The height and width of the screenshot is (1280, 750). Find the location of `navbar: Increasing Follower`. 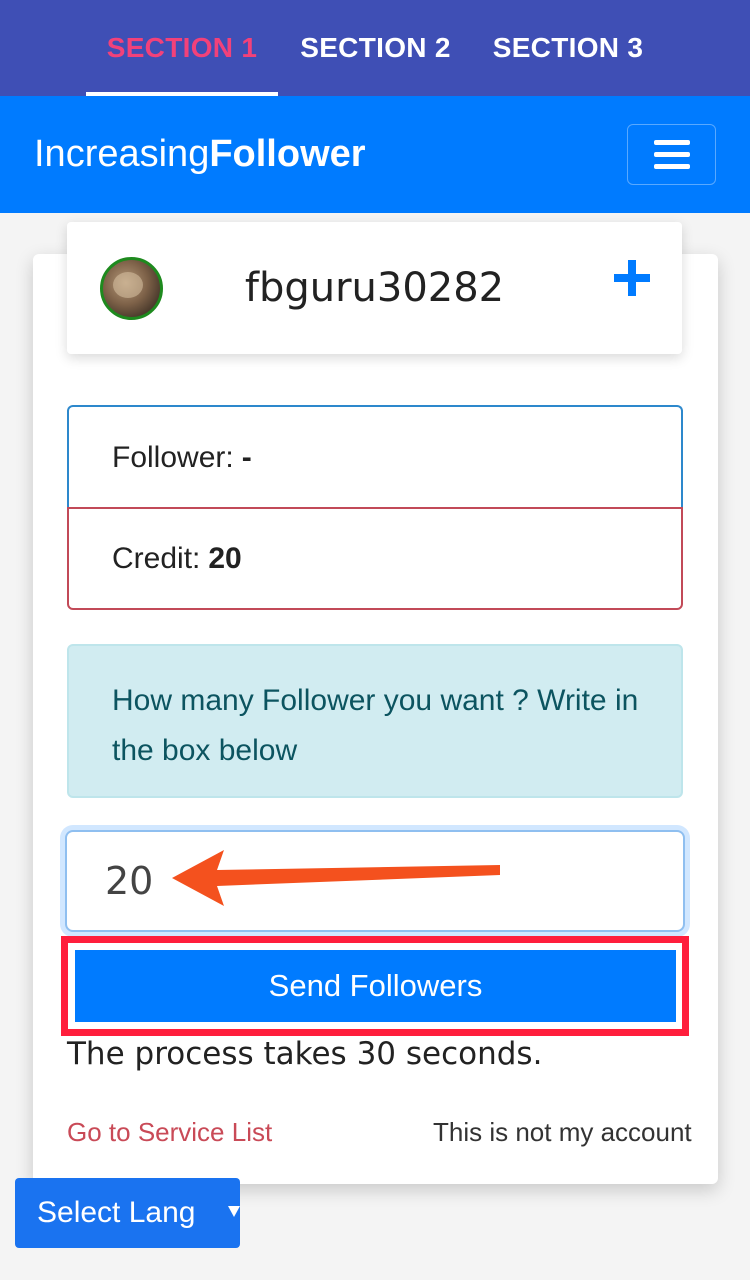

navbar: Increasing Follower is located at coordinates (375, 154).